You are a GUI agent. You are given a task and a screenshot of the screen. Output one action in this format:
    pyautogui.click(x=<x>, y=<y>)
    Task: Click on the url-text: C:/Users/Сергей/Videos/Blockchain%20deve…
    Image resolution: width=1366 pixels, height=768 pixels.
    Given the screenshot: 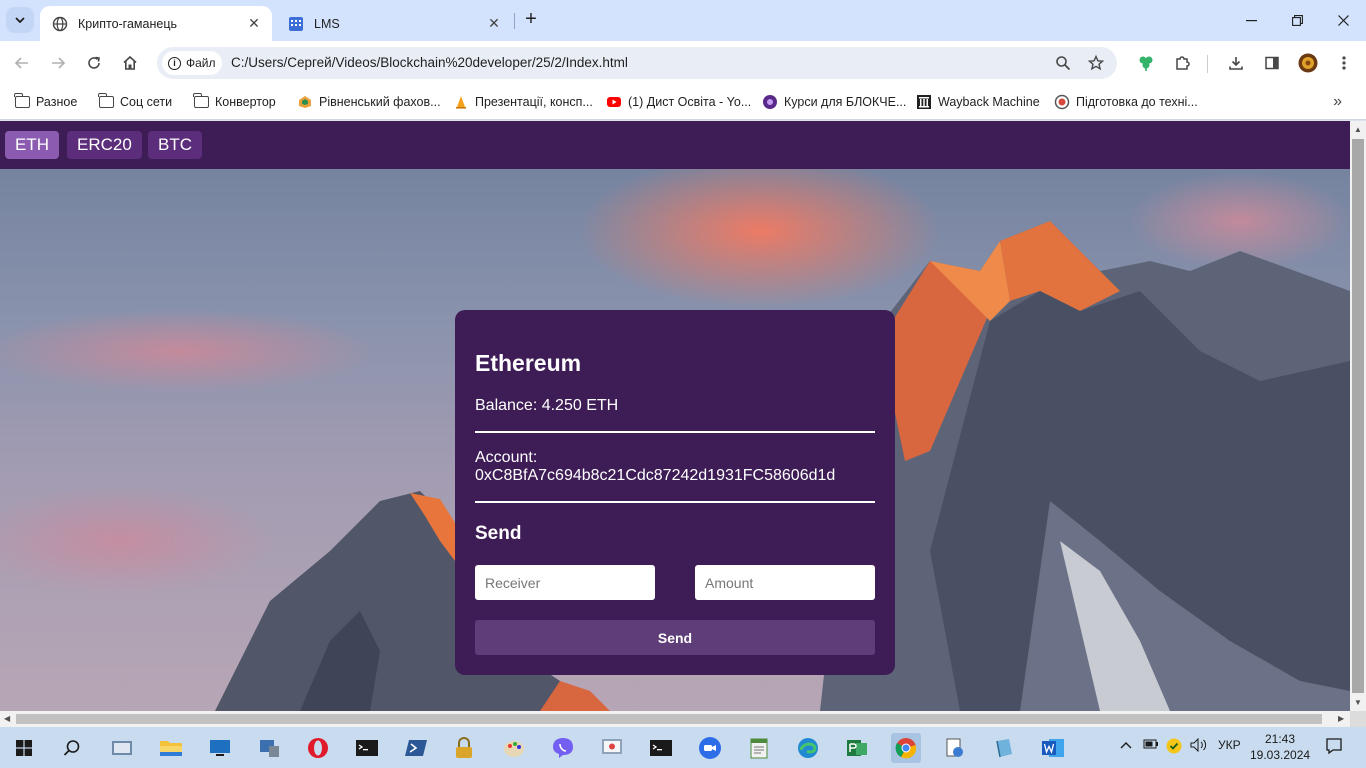 What is the action you would take?
    pyautogui.click(x=429, y=62)
    